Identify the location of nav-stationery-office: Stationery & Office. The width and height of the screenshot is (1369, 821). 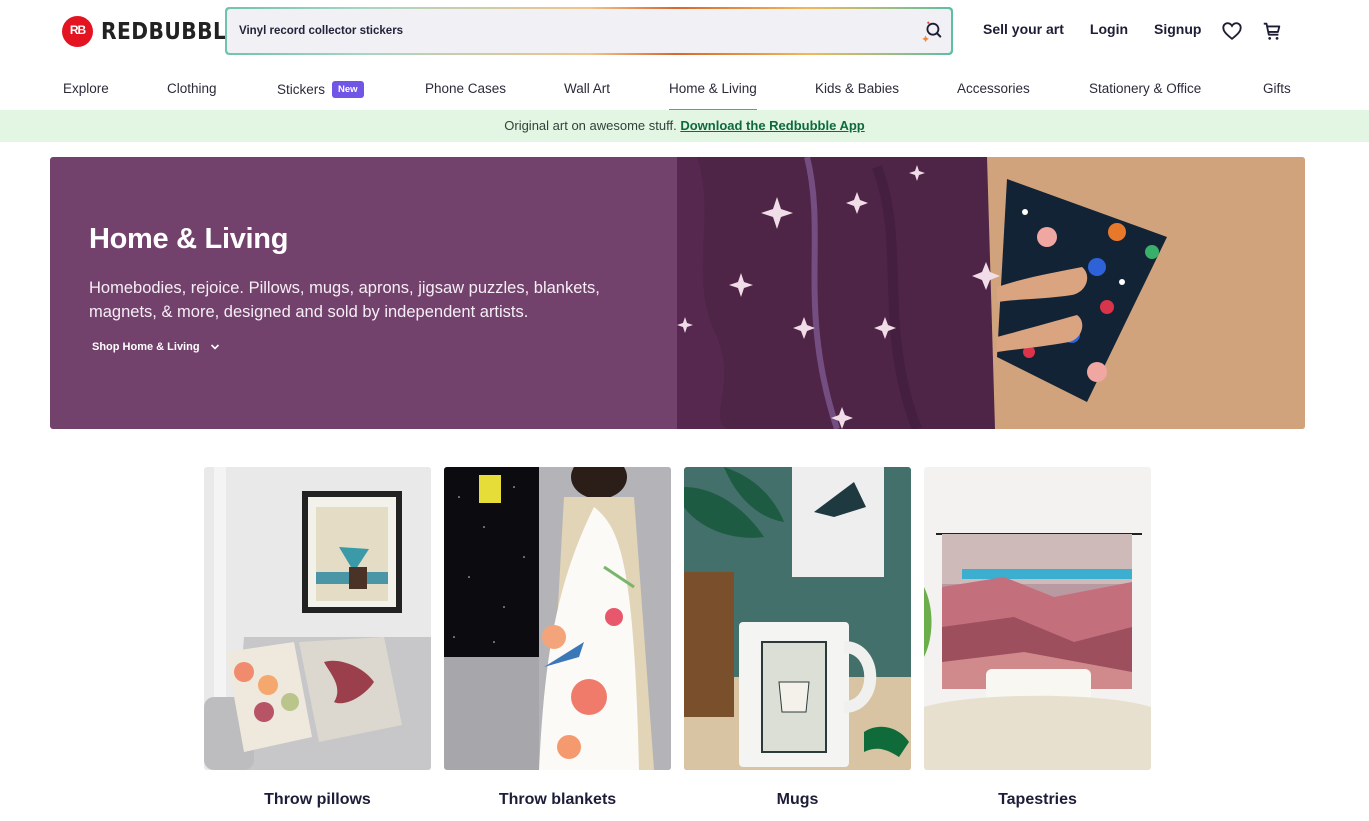
(1145, 88).